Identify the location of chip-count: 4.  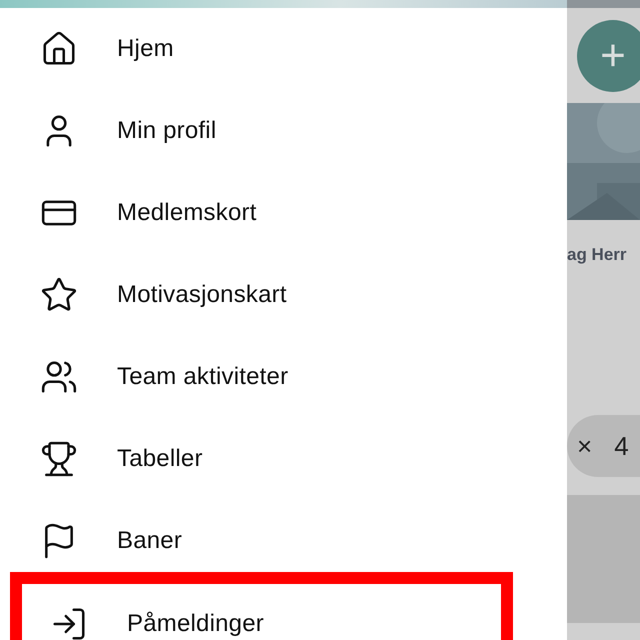
(621, 446).